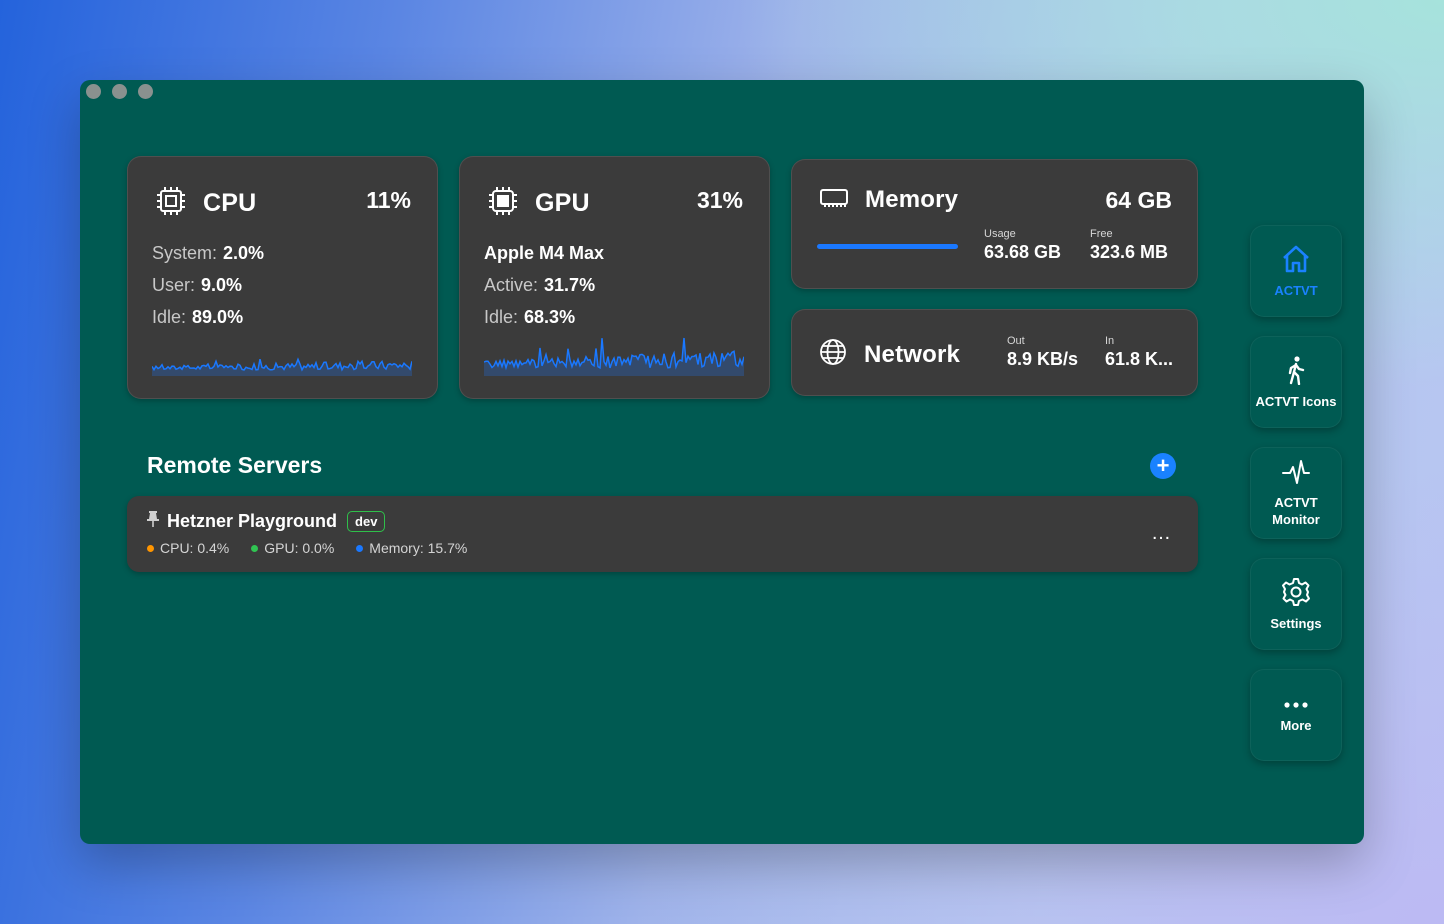  I want to click on server-stats: CPU: 0.4% GPU: 0.0% Memory: 15.7%, so click(307, 548).